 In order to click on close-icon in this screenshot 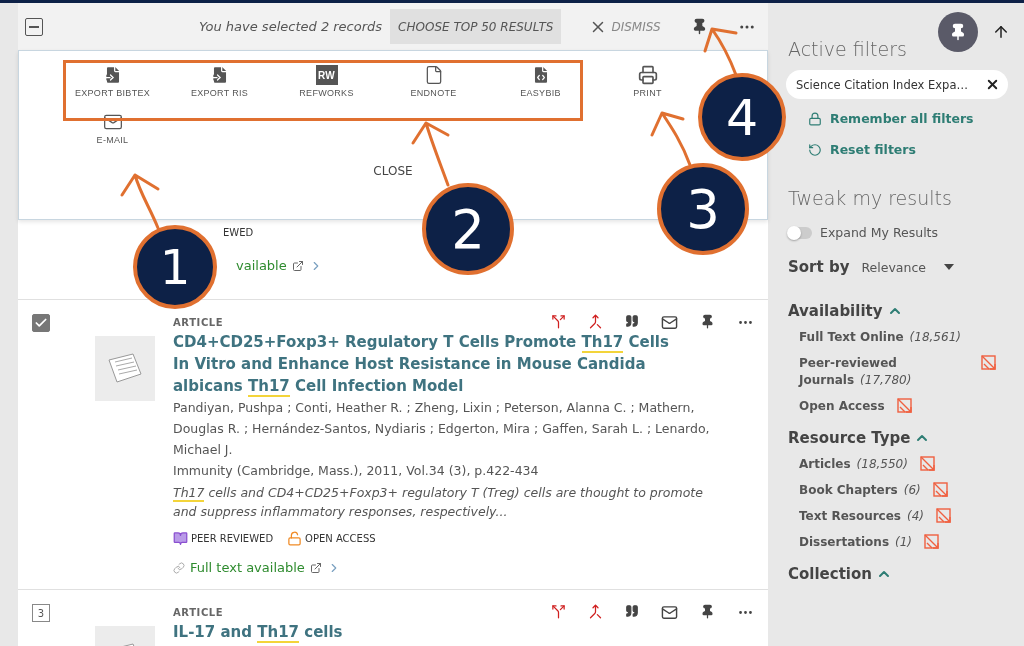, I will do `click(992, 84)`.